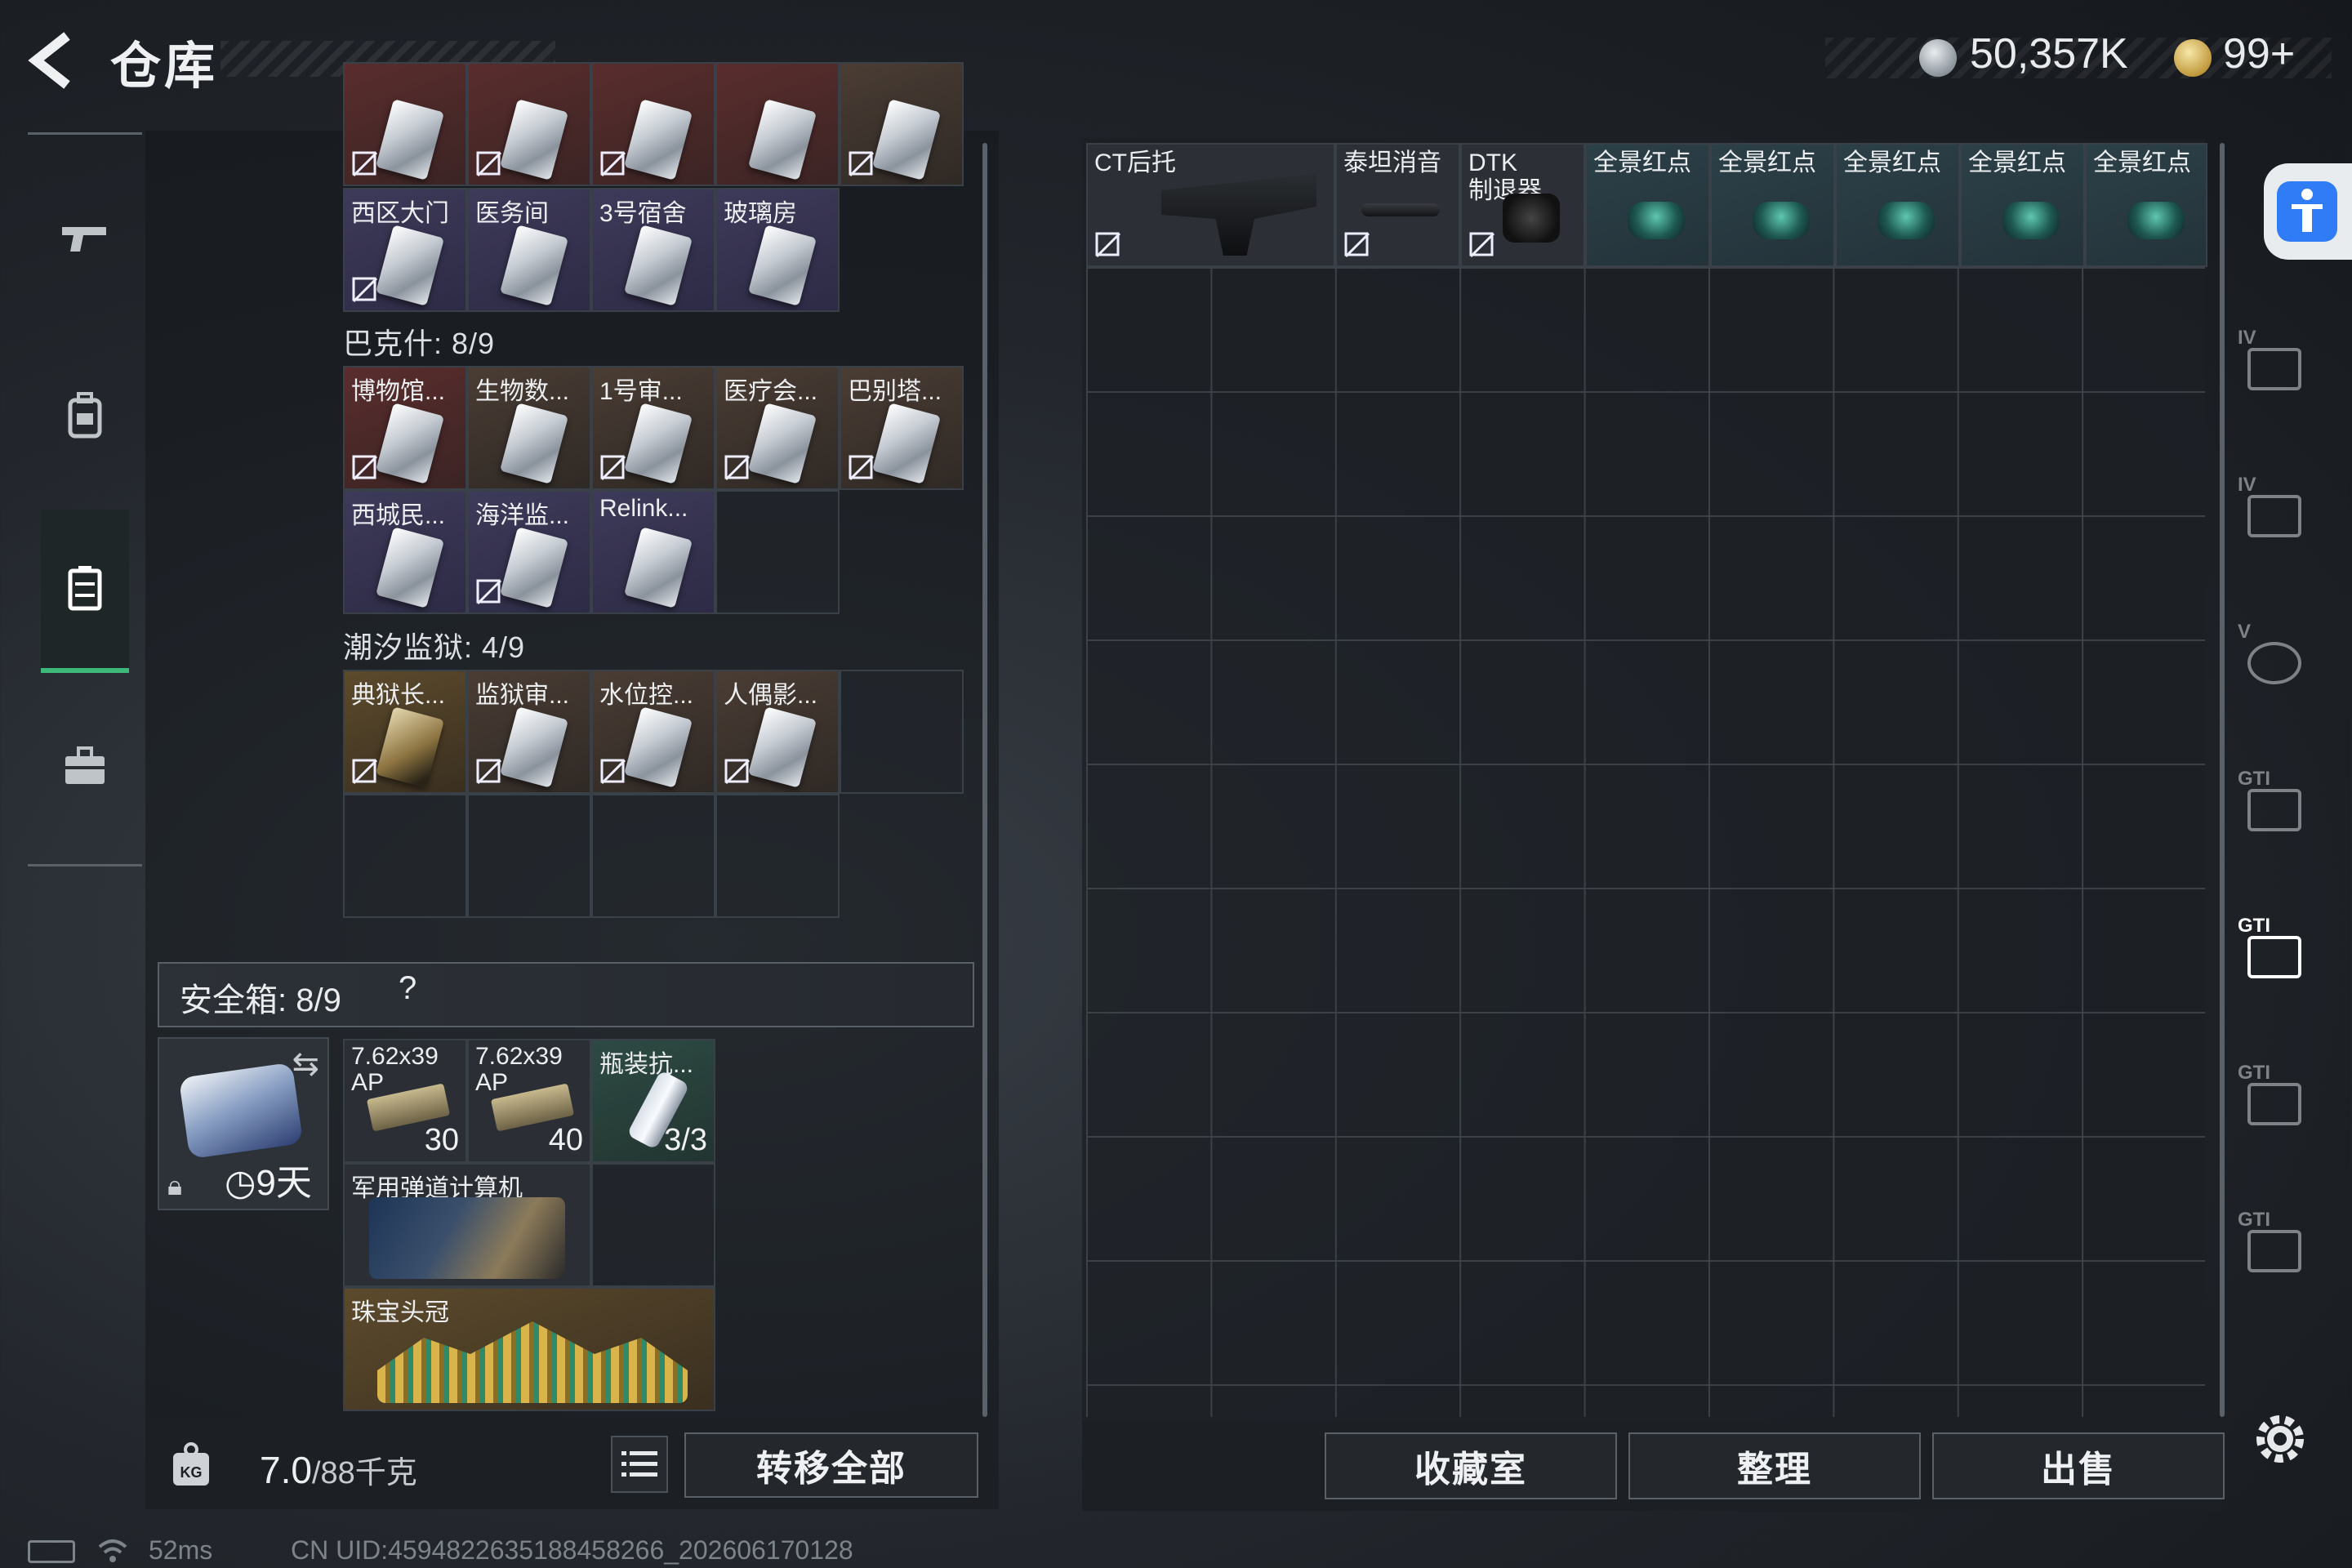 The height and width of the screenshot is (1568, 2352). I want to click on nav-weapons, so click(85, 238).